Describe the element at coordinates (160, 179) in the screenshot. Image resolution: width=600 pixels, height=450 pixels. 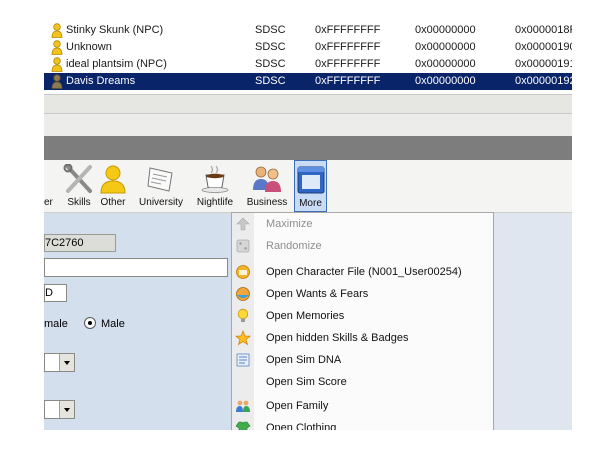
I see `diploma-icon` at that location.